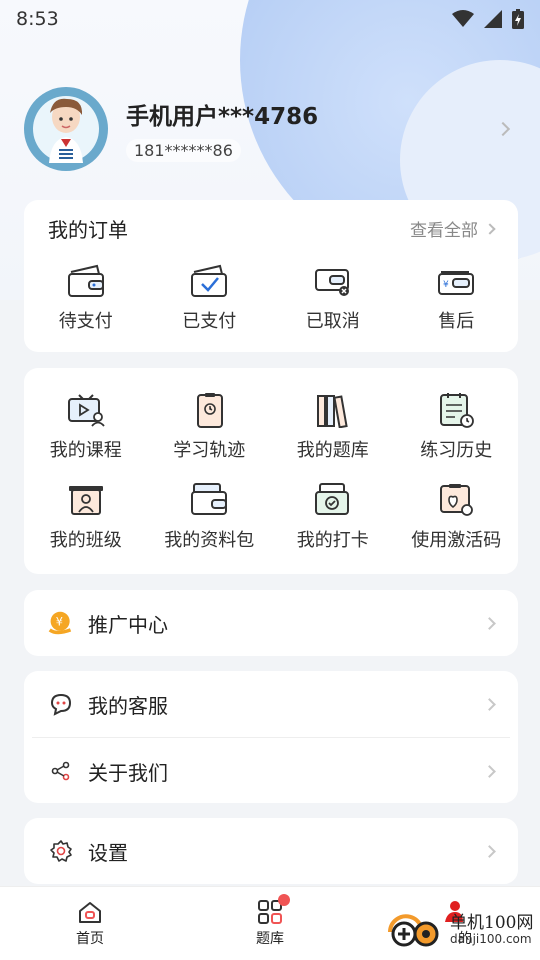 The width and height of the screenshot is (540, 960). What do you see at coordinates (492, 923) in the screenshot?
I see `watermark-title: 单机100网` at bounding box center [492, 923].